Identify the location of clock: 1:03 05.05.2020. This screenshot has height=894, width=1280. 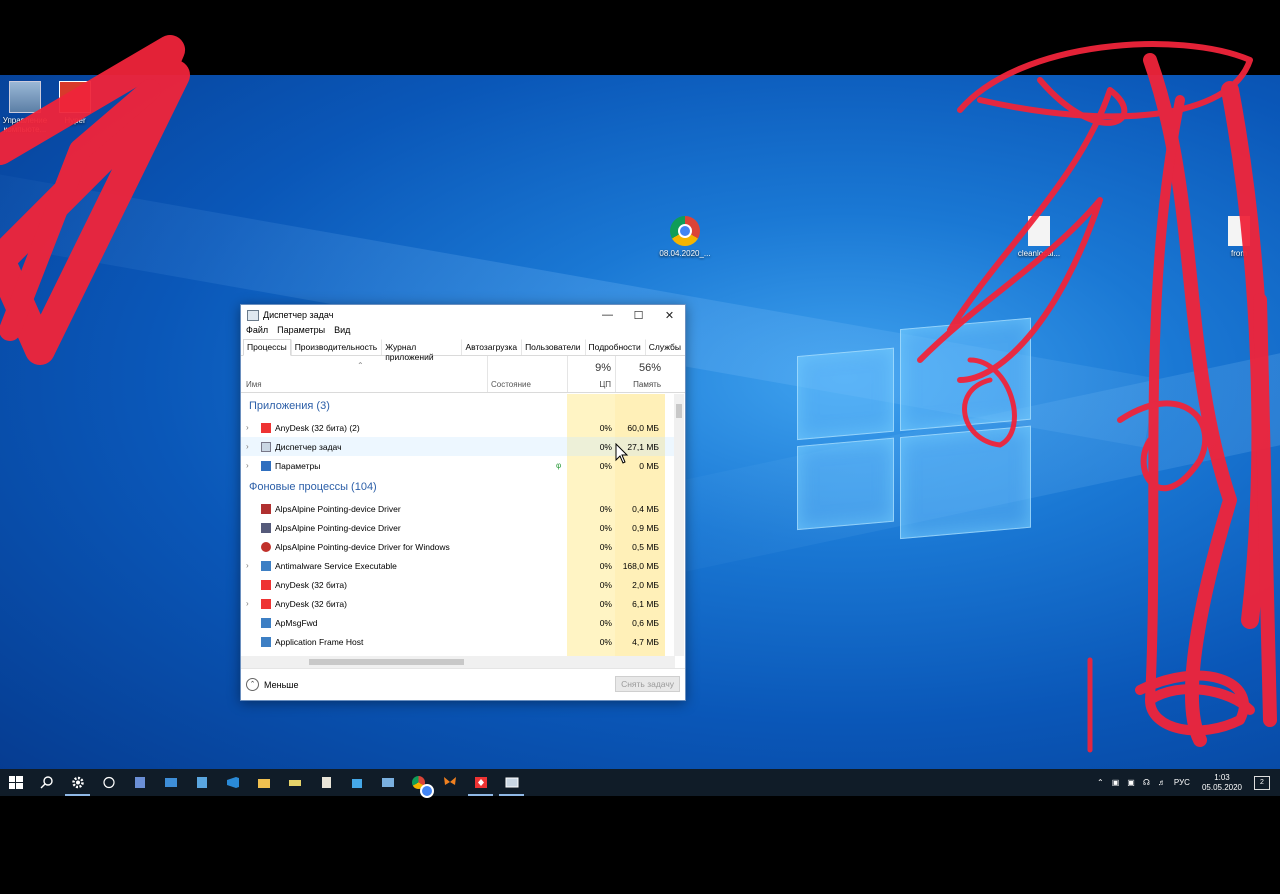
(1222, 783).